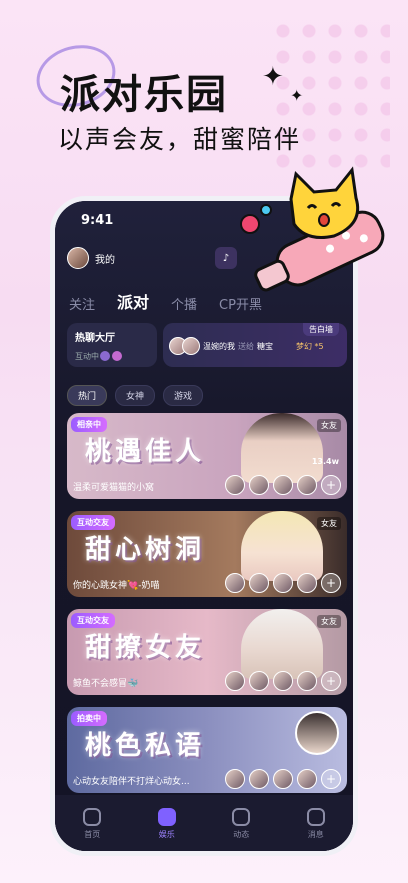 Image resolution: width=408 pixels, height=883 pixels. I want to click on tab-live: 个播, so click(184, 303).